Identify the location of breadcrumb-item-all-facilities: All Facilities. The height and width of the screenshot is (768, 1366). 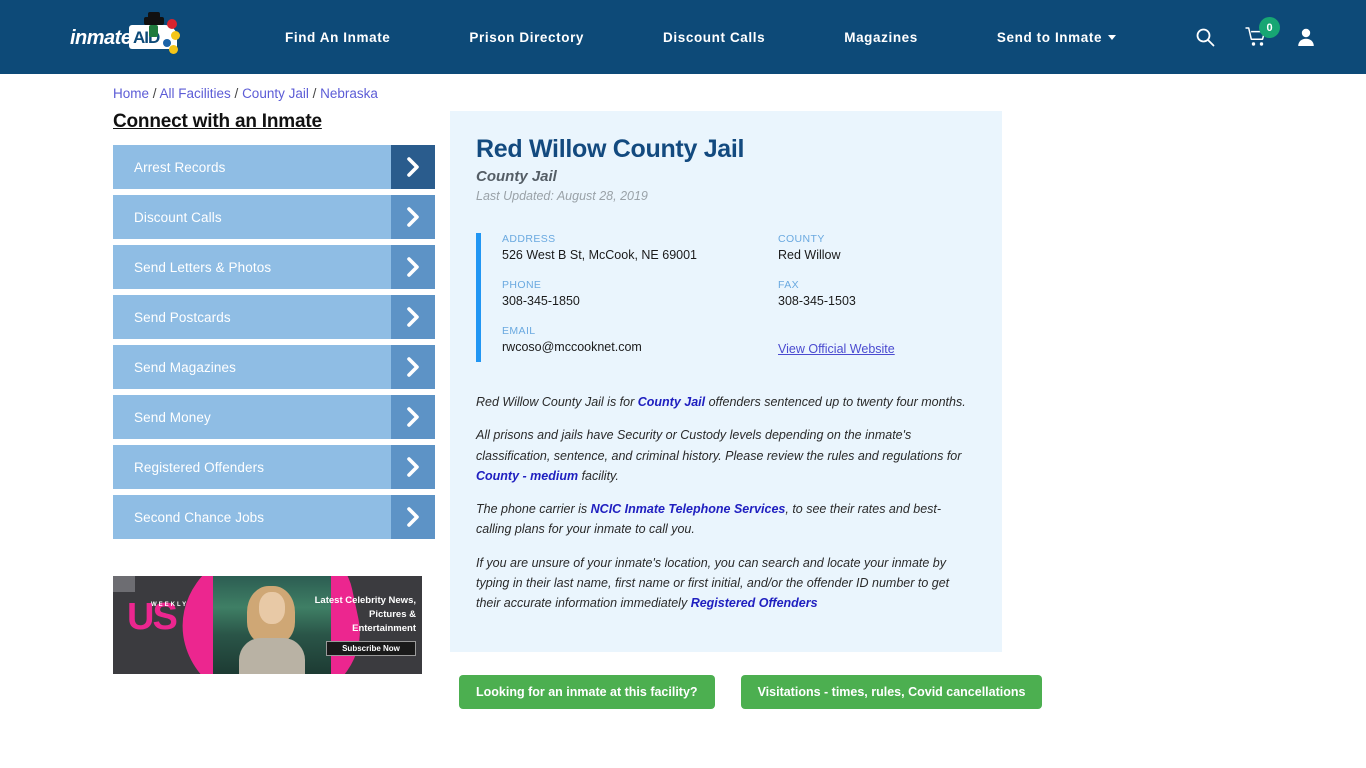
(195, 93).